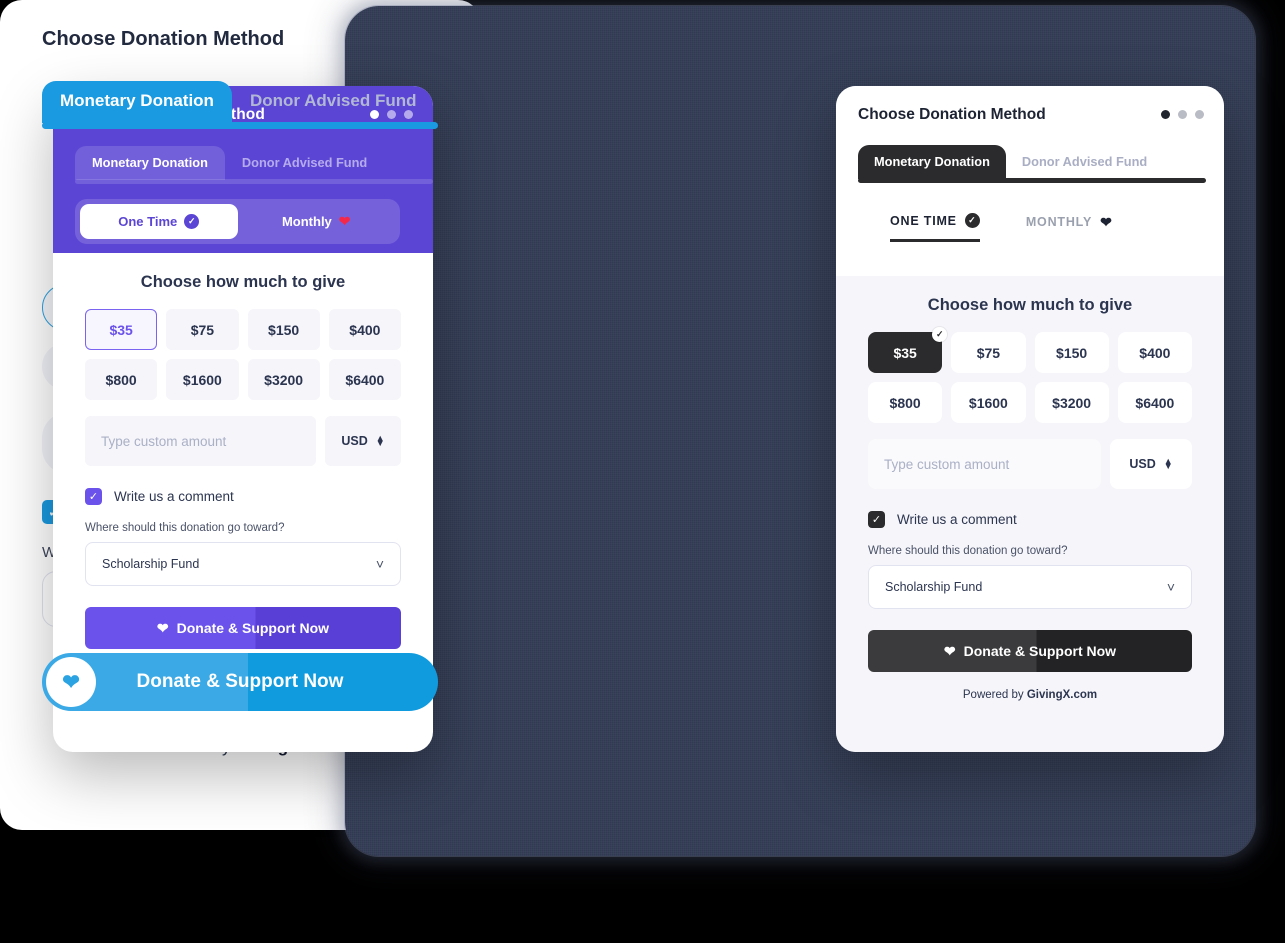 This screenshot has height=943, width=1285. I want to click on amount-grid: $35 $75 $150 $400 $800 $1600 $3200 $6400, so click(243, 354).